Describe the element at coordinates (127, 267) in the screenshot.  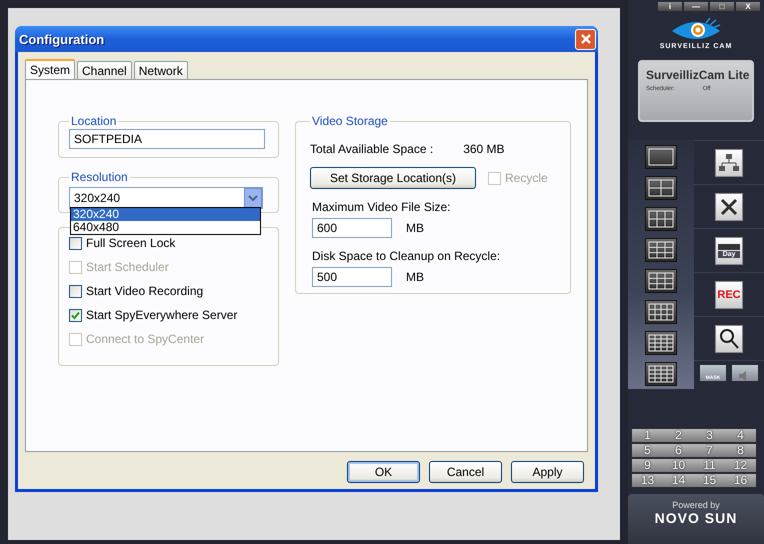
I see `checkbox-label: Start Scheduler` at that location.